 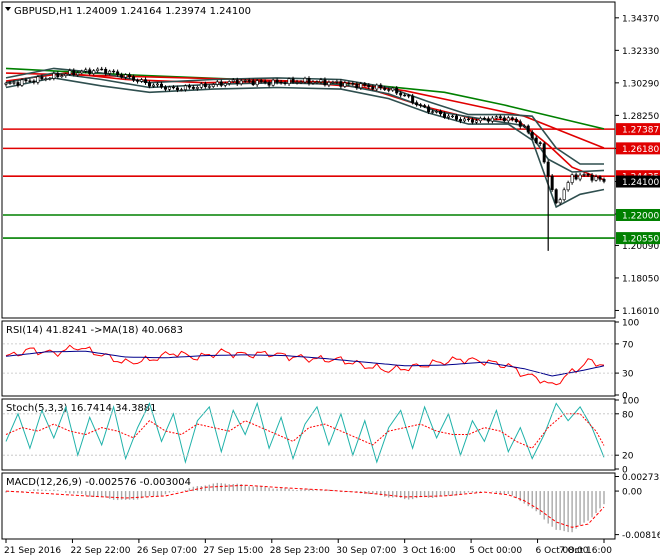 I want to click on time-tick-label: 22 Sep 22:00, so click(x=100, y=551).